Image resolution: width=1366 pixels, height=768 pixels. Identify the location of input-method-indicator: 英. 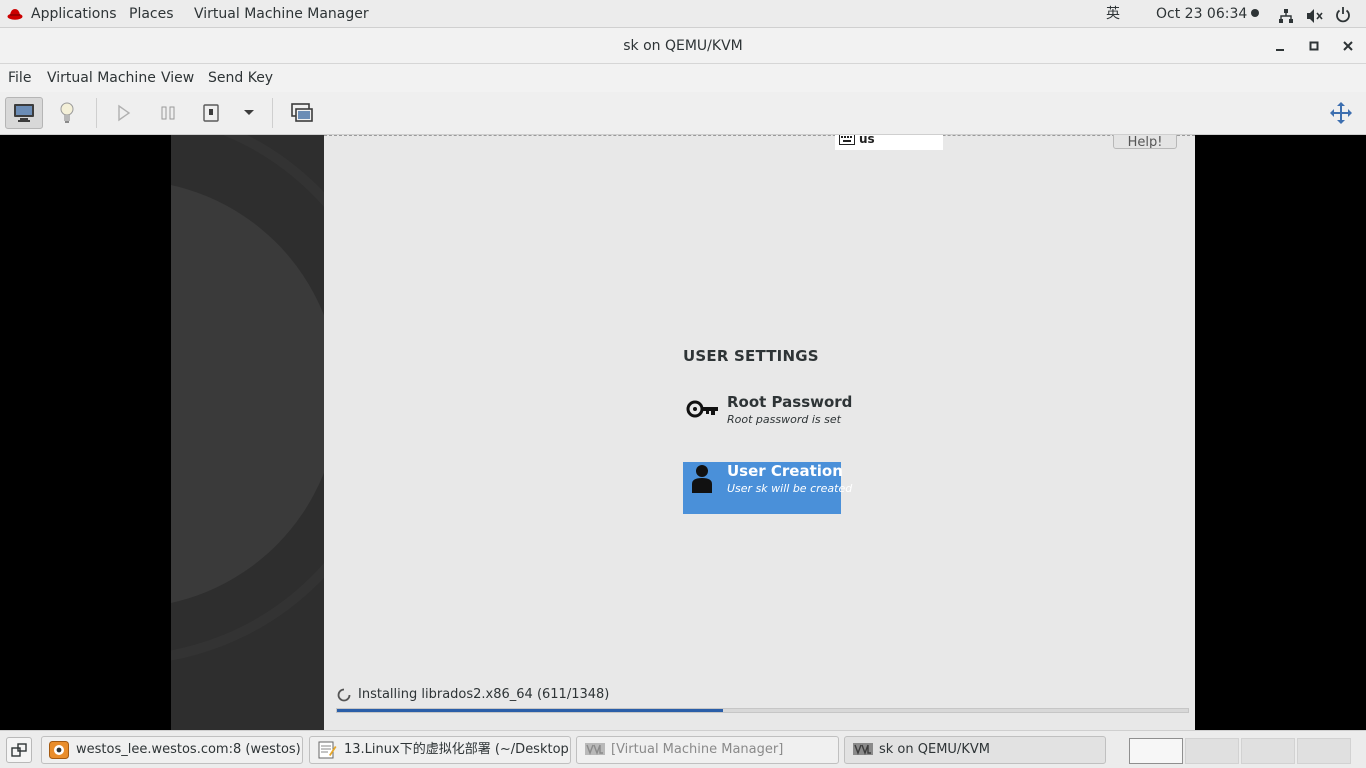
(1113, 14).